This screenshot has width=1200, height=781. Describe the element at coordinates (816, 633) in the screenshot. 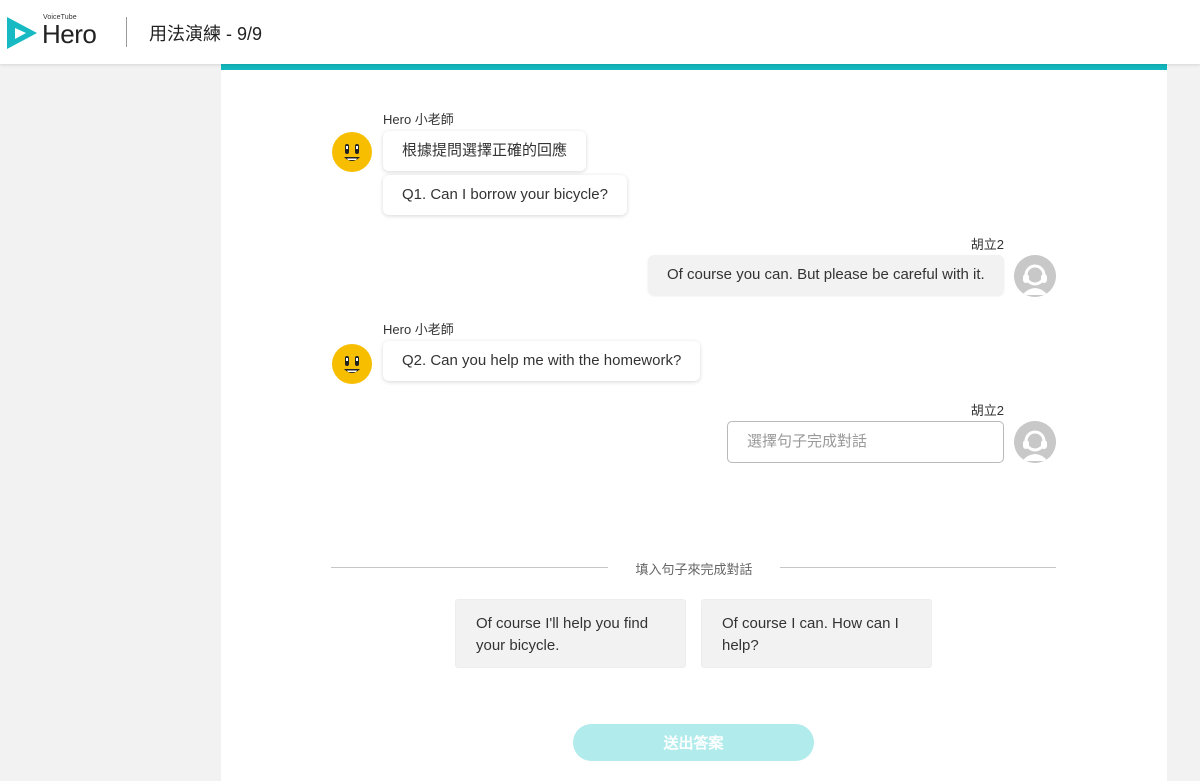

I see `answer-option-2: Of course I can. How can I help?` at that location.